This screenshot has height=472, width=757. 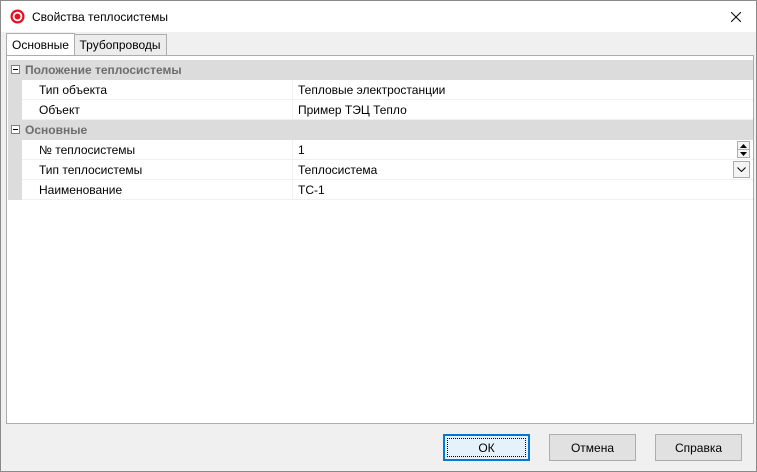 What do you see at coordinates (380, 170) in the screenshot?
I see `property-row-system-type: Тип теплосистемы Теплосистема` at bounding box center [380, 170].